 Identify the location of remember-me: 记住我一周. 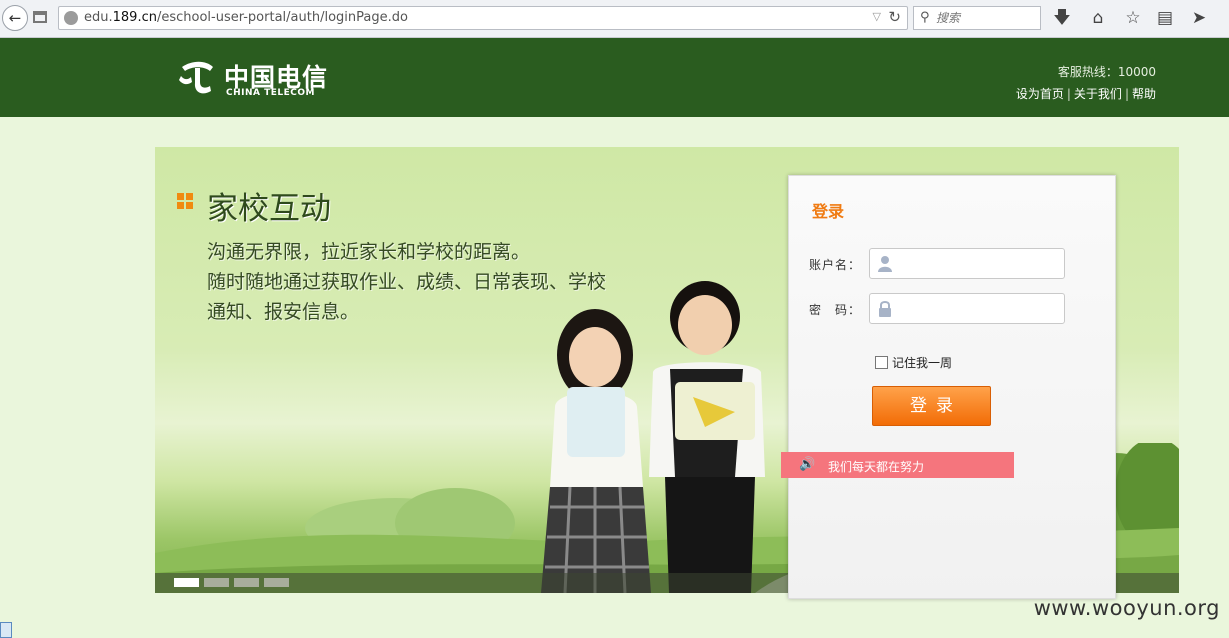
(913, 362).